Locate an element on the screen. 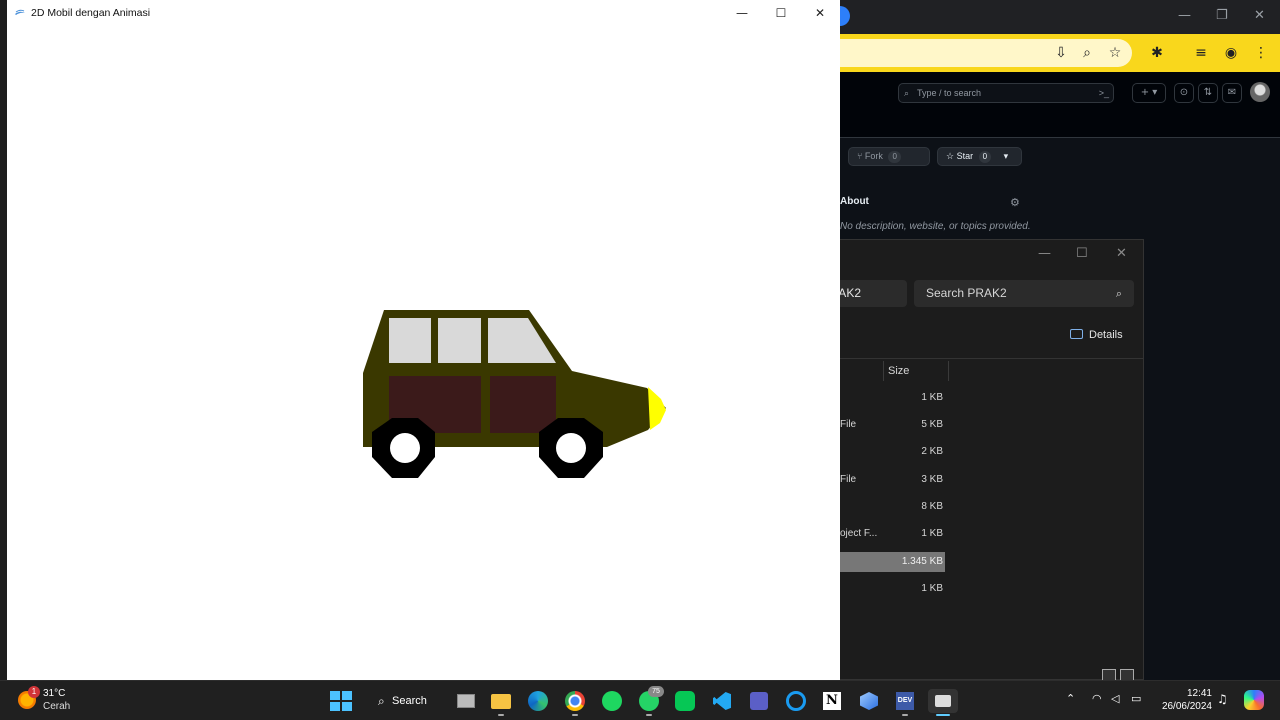 The width and height of the screenshot is (1280, 720). car-window-middle is located at coordinates (459, 340).